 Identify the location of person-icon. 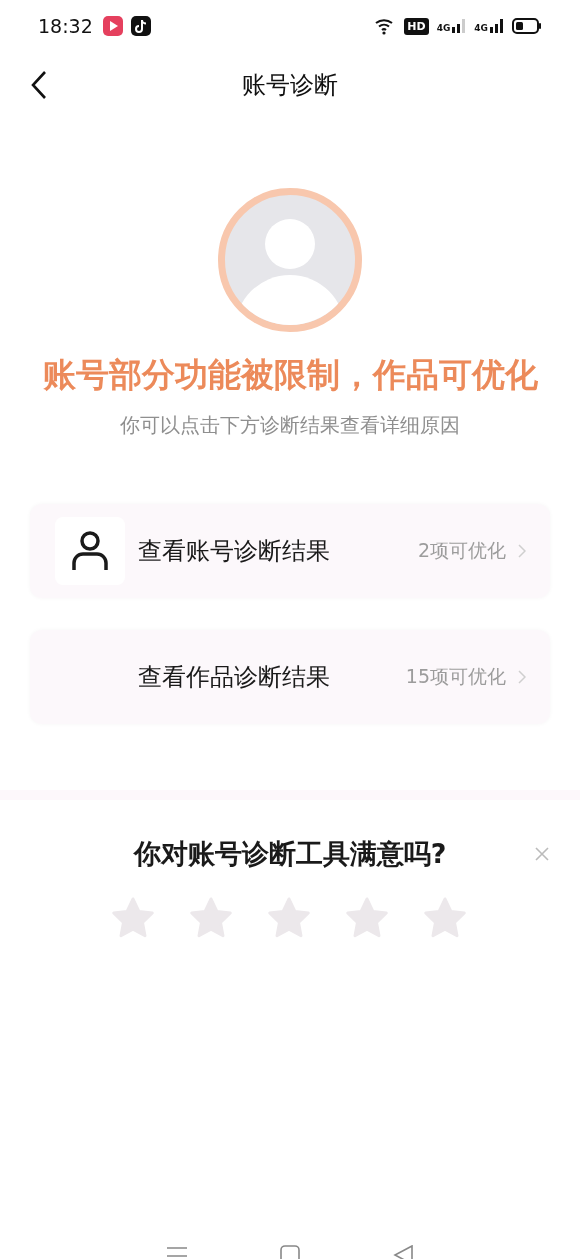
(90, 550).